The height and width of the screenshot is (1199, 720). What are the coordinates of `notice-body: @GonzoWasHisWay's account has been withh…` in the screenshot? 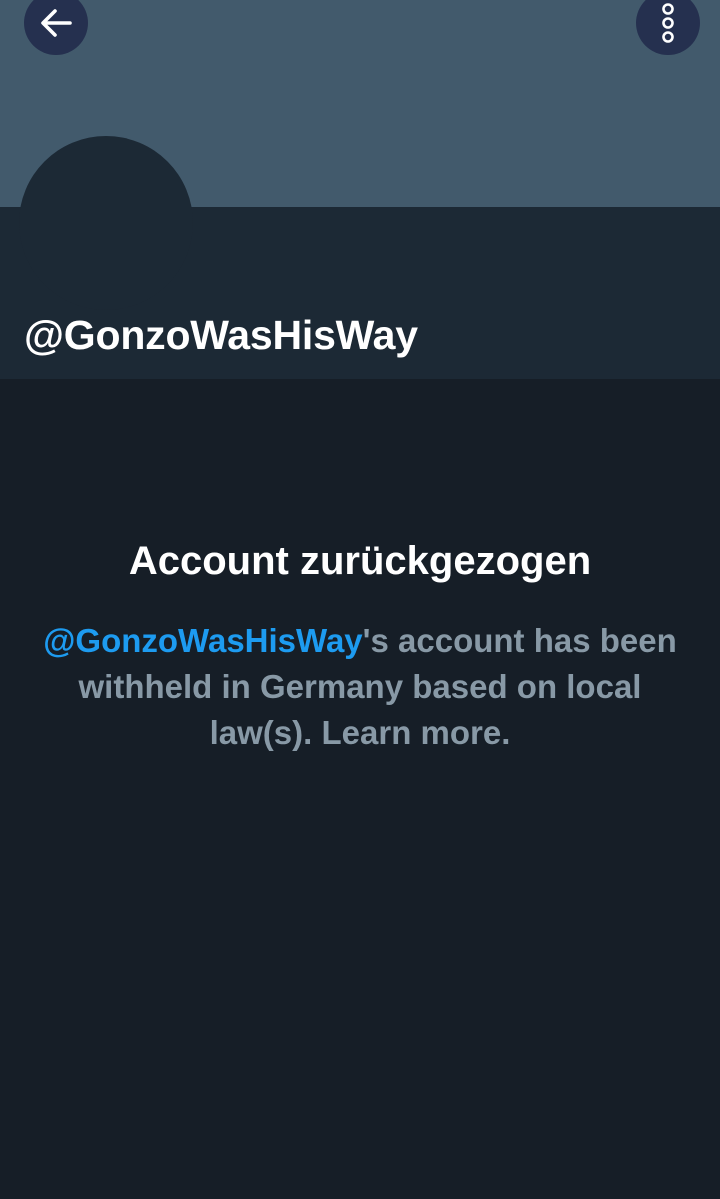 It's located at (360, 687).